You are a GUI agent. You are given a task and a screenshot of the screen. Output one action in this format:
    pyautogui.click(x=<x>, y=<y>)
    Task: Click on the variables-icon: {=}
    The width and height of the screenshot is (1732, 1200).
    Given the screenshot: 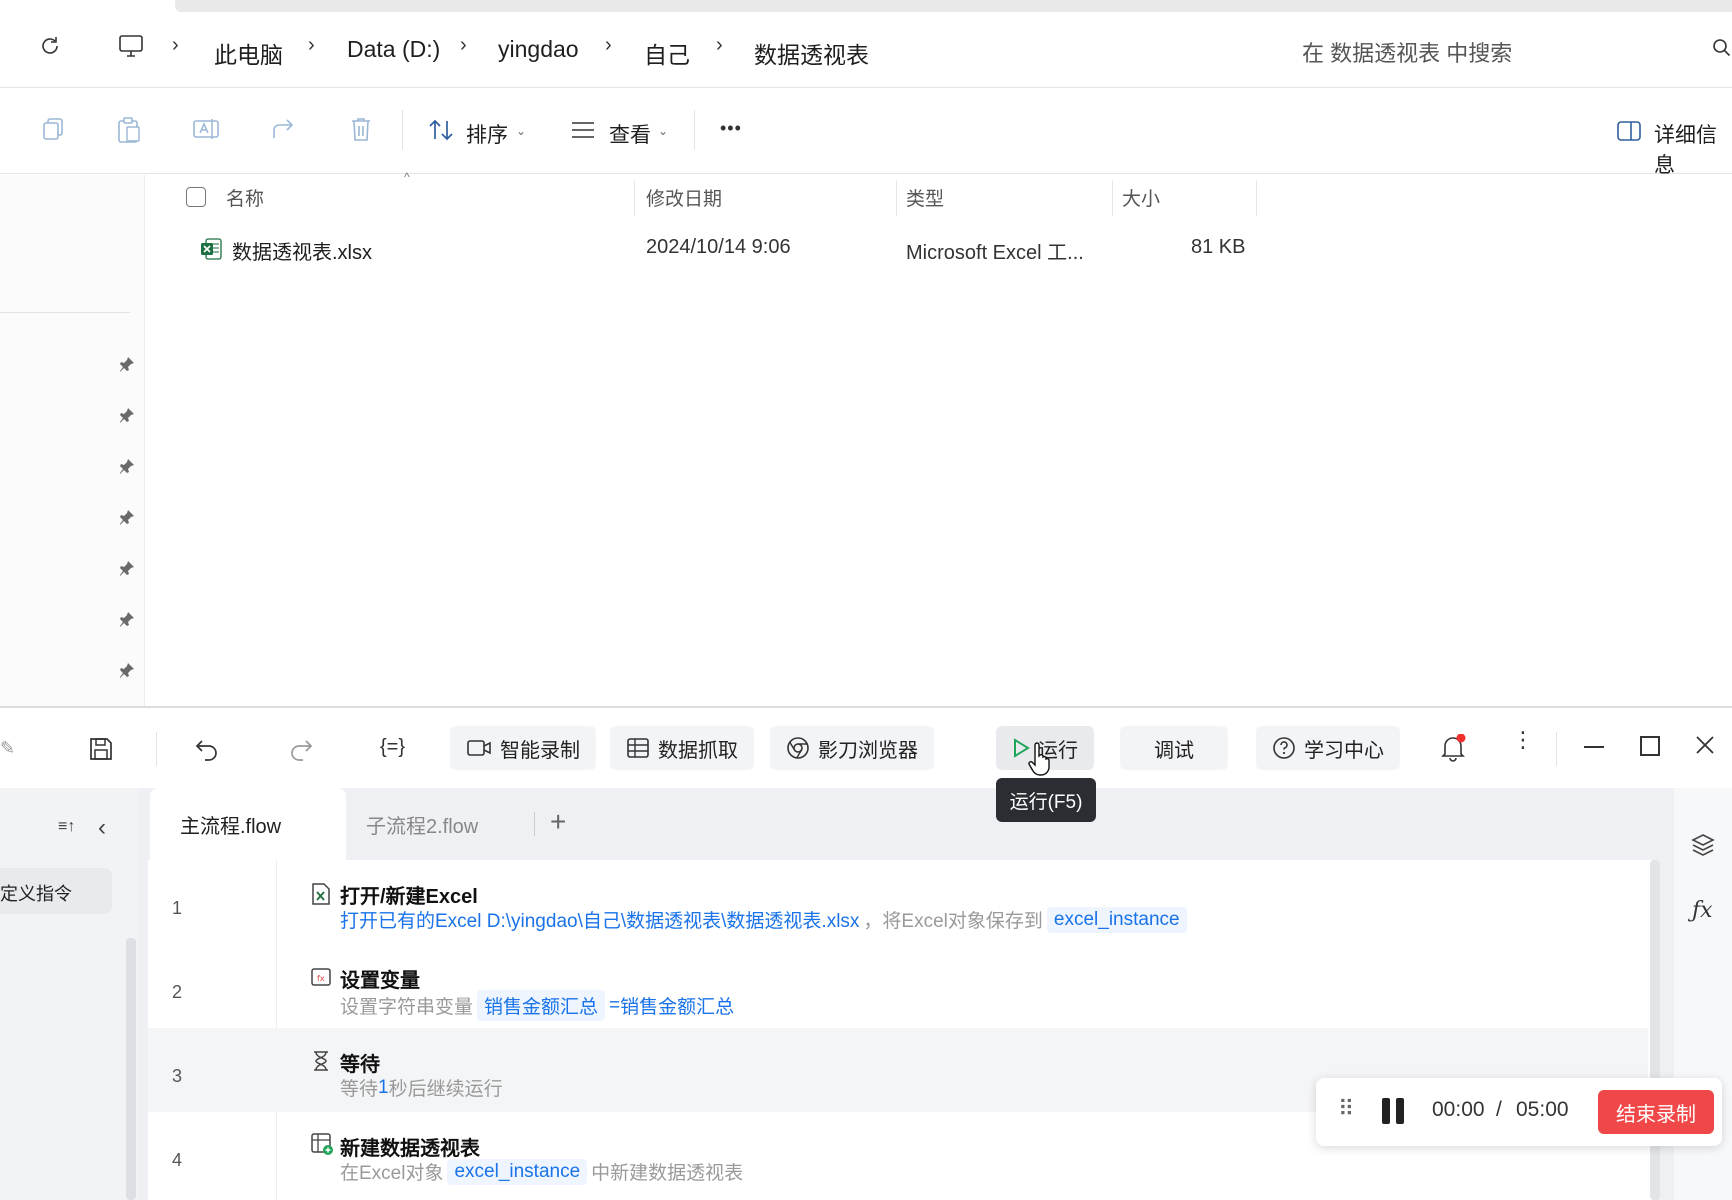 What is the action you would take?
    pyautogui.click(x=392, y=747)
    